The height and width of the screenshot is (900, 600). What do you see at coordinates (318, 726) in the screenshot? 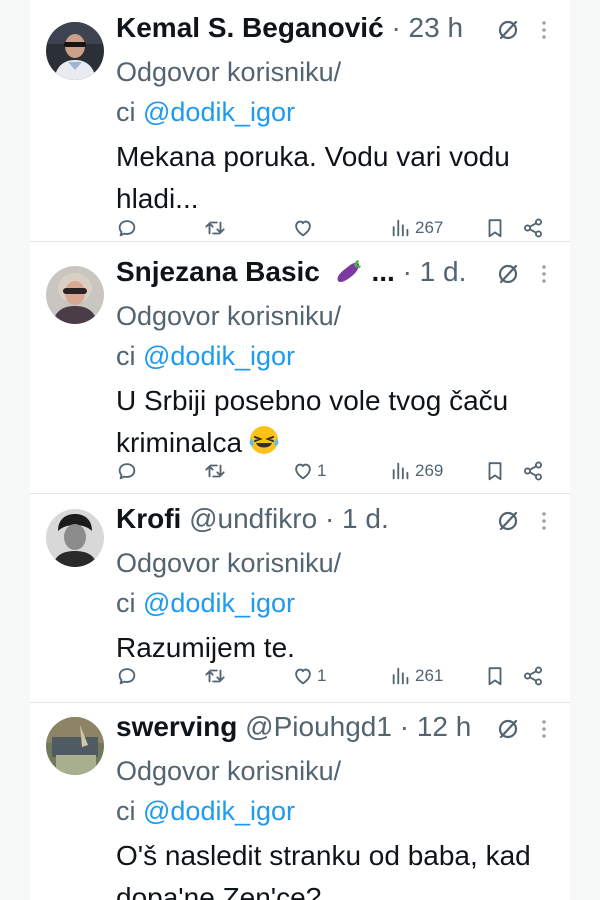
I see `user-handle: @Piouhgd1` at bounding box center [318, 726].